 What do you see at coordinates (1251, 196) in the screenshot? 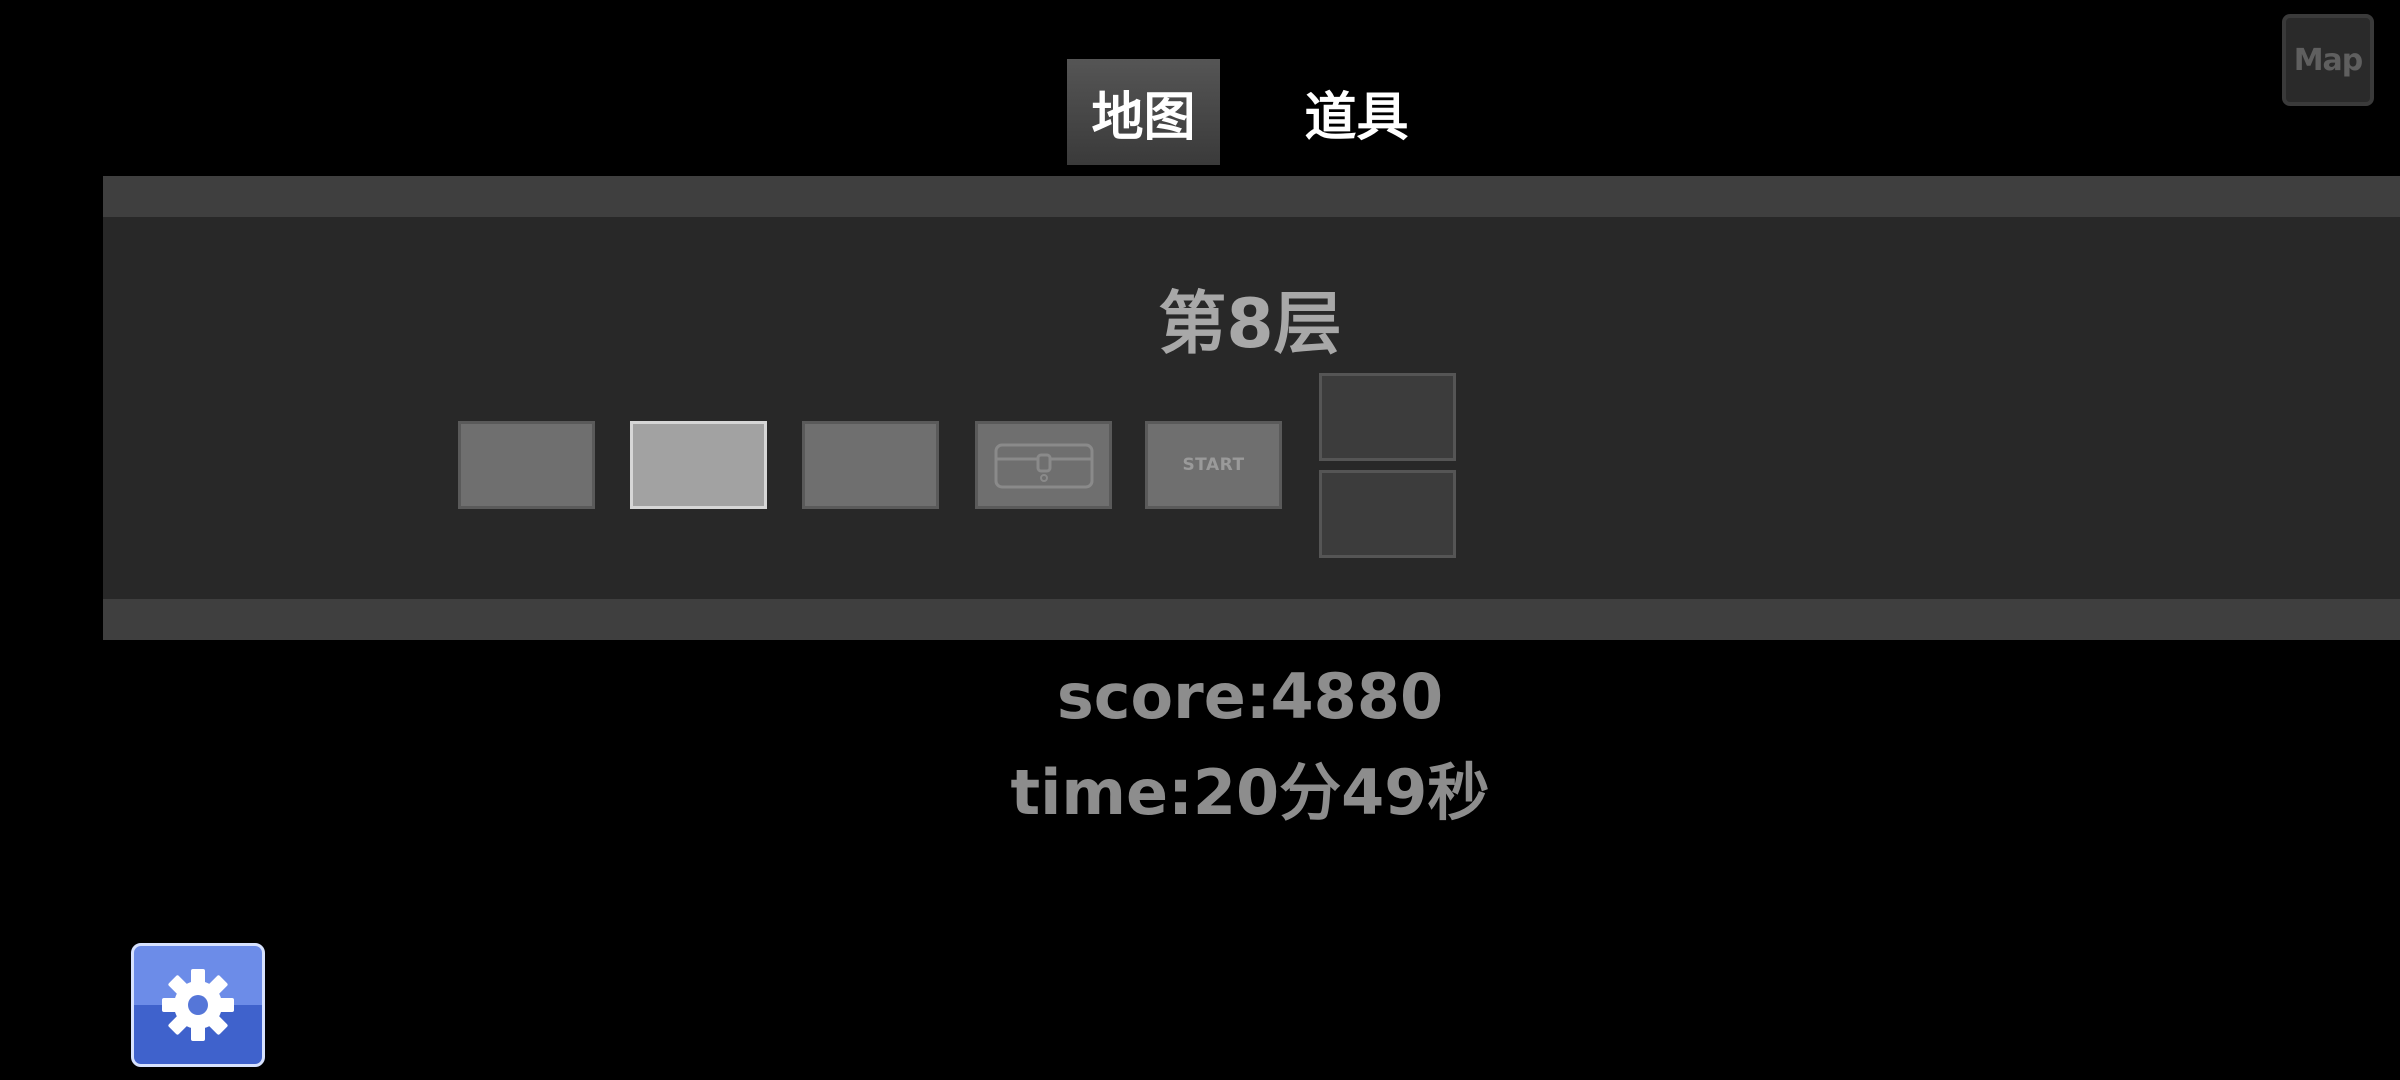
I see `panel-top-bar` at bounding box center [1251, 196].